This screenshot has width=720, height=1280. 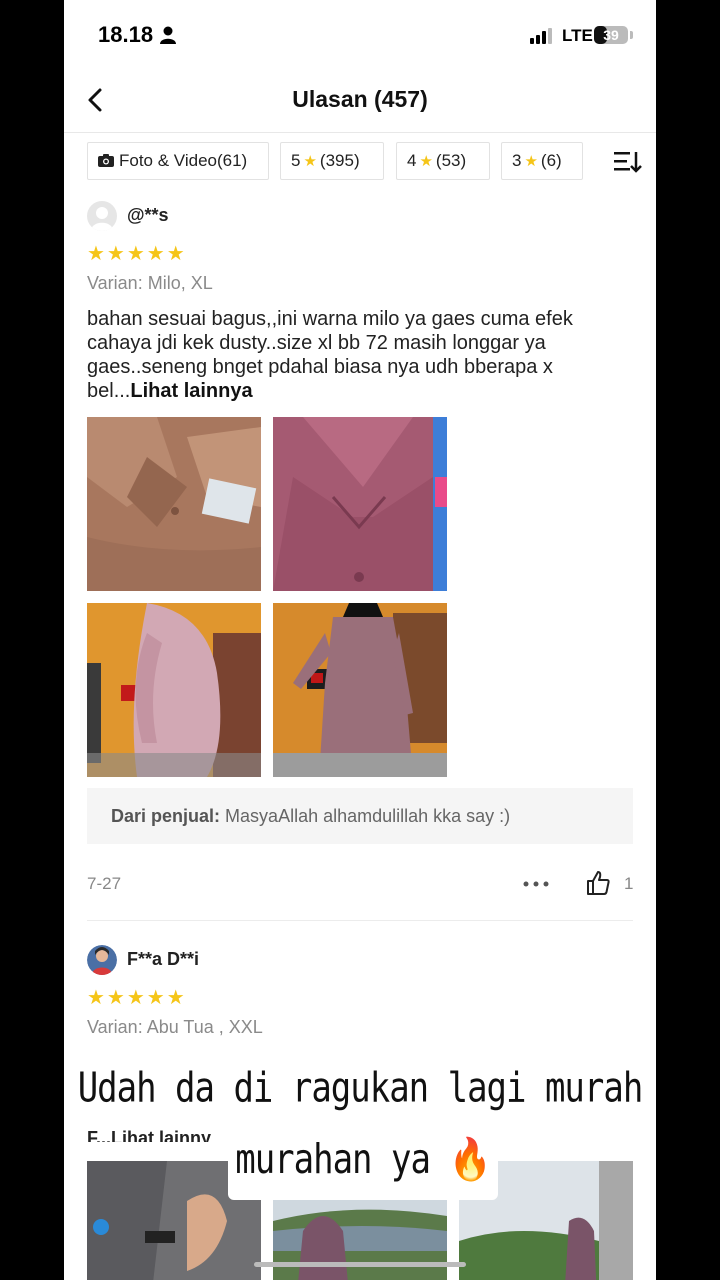 What do you see at coordinates (536, 884) in the screenshot?
I see `more-options-icon` at bounding box center [536, 884].